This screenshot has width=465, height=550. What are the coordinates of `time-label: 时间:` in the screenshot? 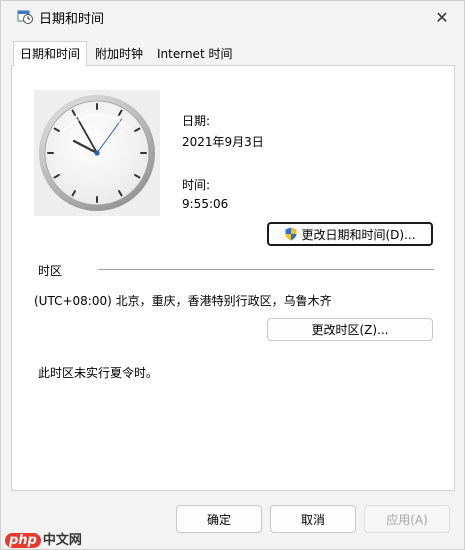 It's located at (196, 185).